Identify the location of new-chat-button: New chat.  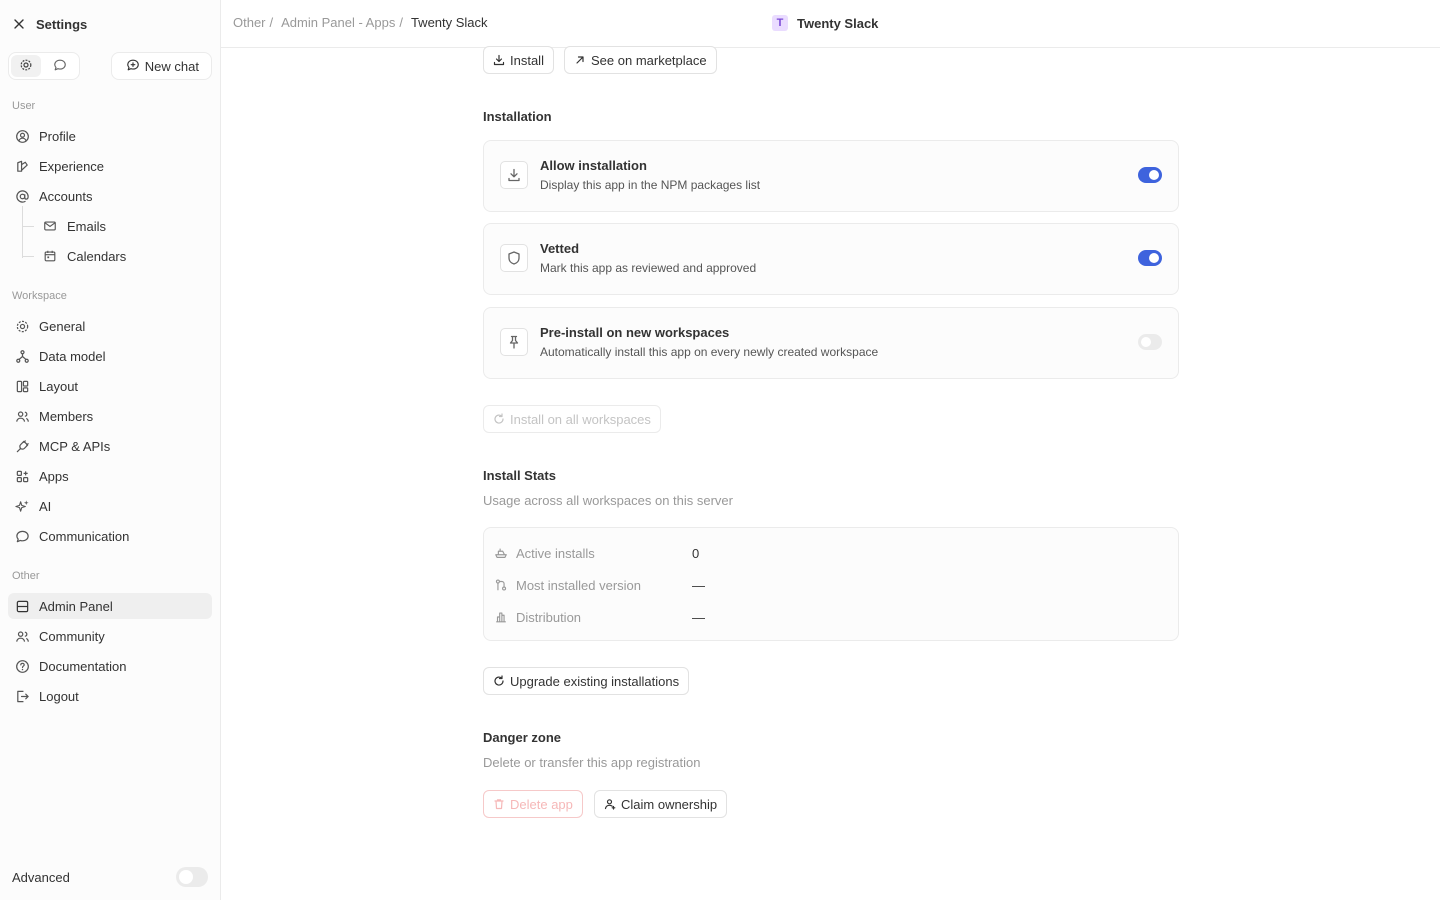
(161, 66).